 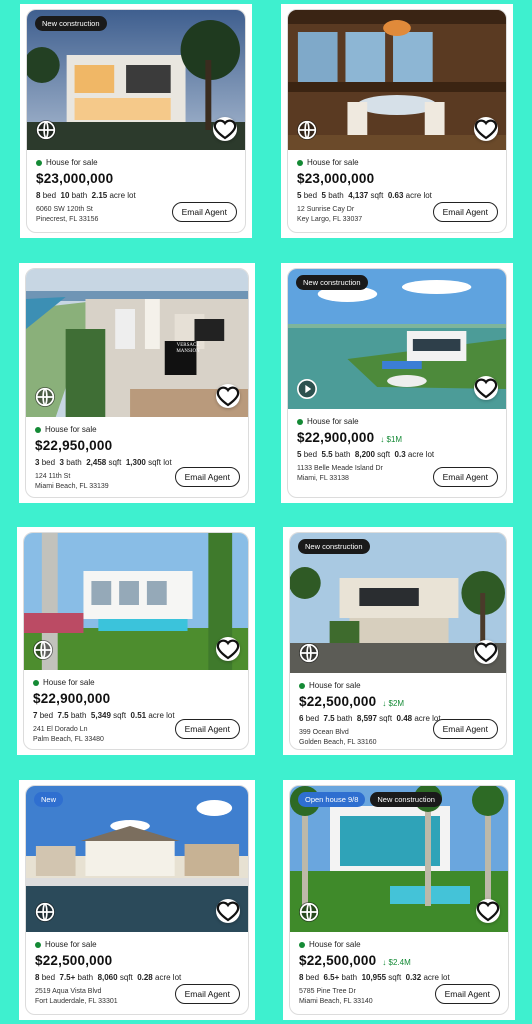 What do you see at coordinates (74, 445) in the screenshot?
I see `listing-price: $22,950,000` at bounding box center [74, 445].